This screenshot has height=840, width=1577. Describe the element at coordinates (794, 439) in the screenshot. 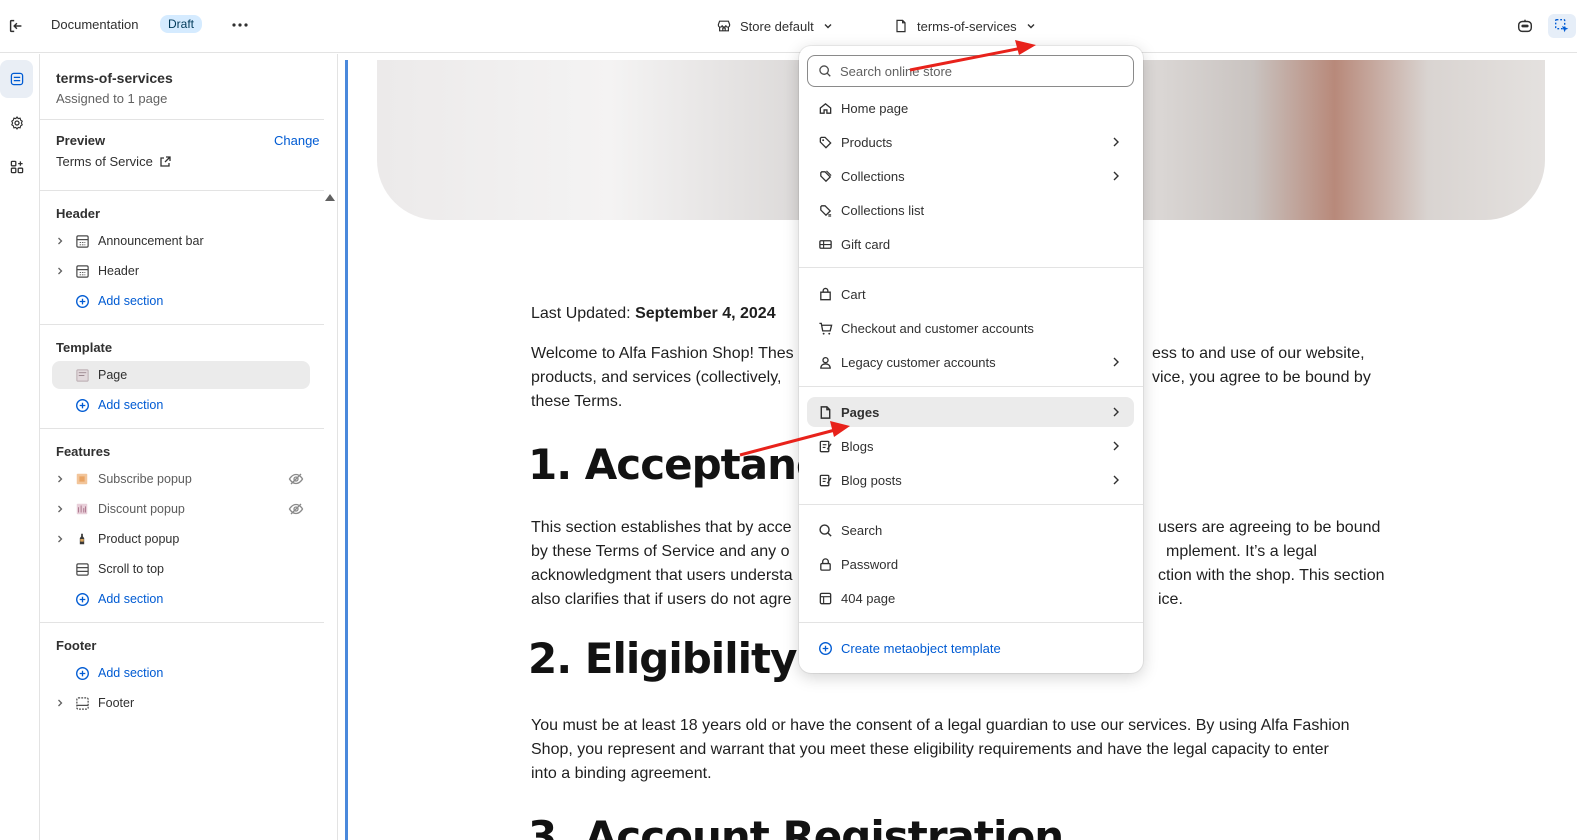

I see `annotation-arrow-pages` at that location.